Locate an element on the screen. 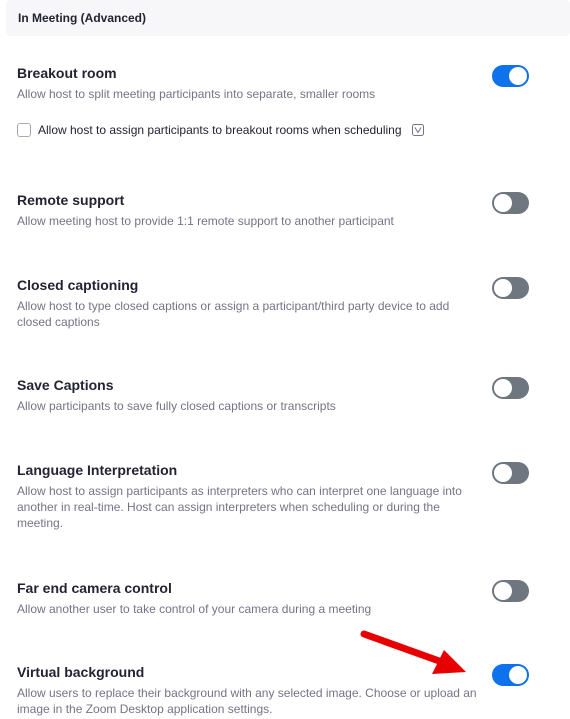  setting-title: Breakout room is located at coordinates (67, 73).